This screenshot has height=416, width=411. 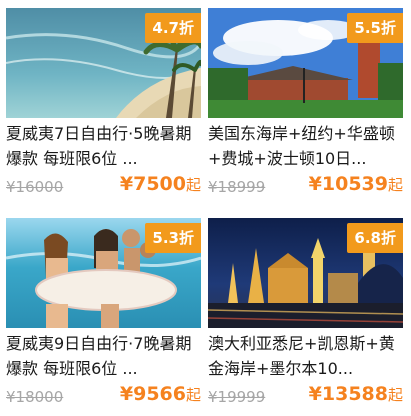 What do you see at coordinates (103, 63) in the screenshot?
I see `product-image-hawaii-beach: 4.7折` at bounding box center [103, 63].